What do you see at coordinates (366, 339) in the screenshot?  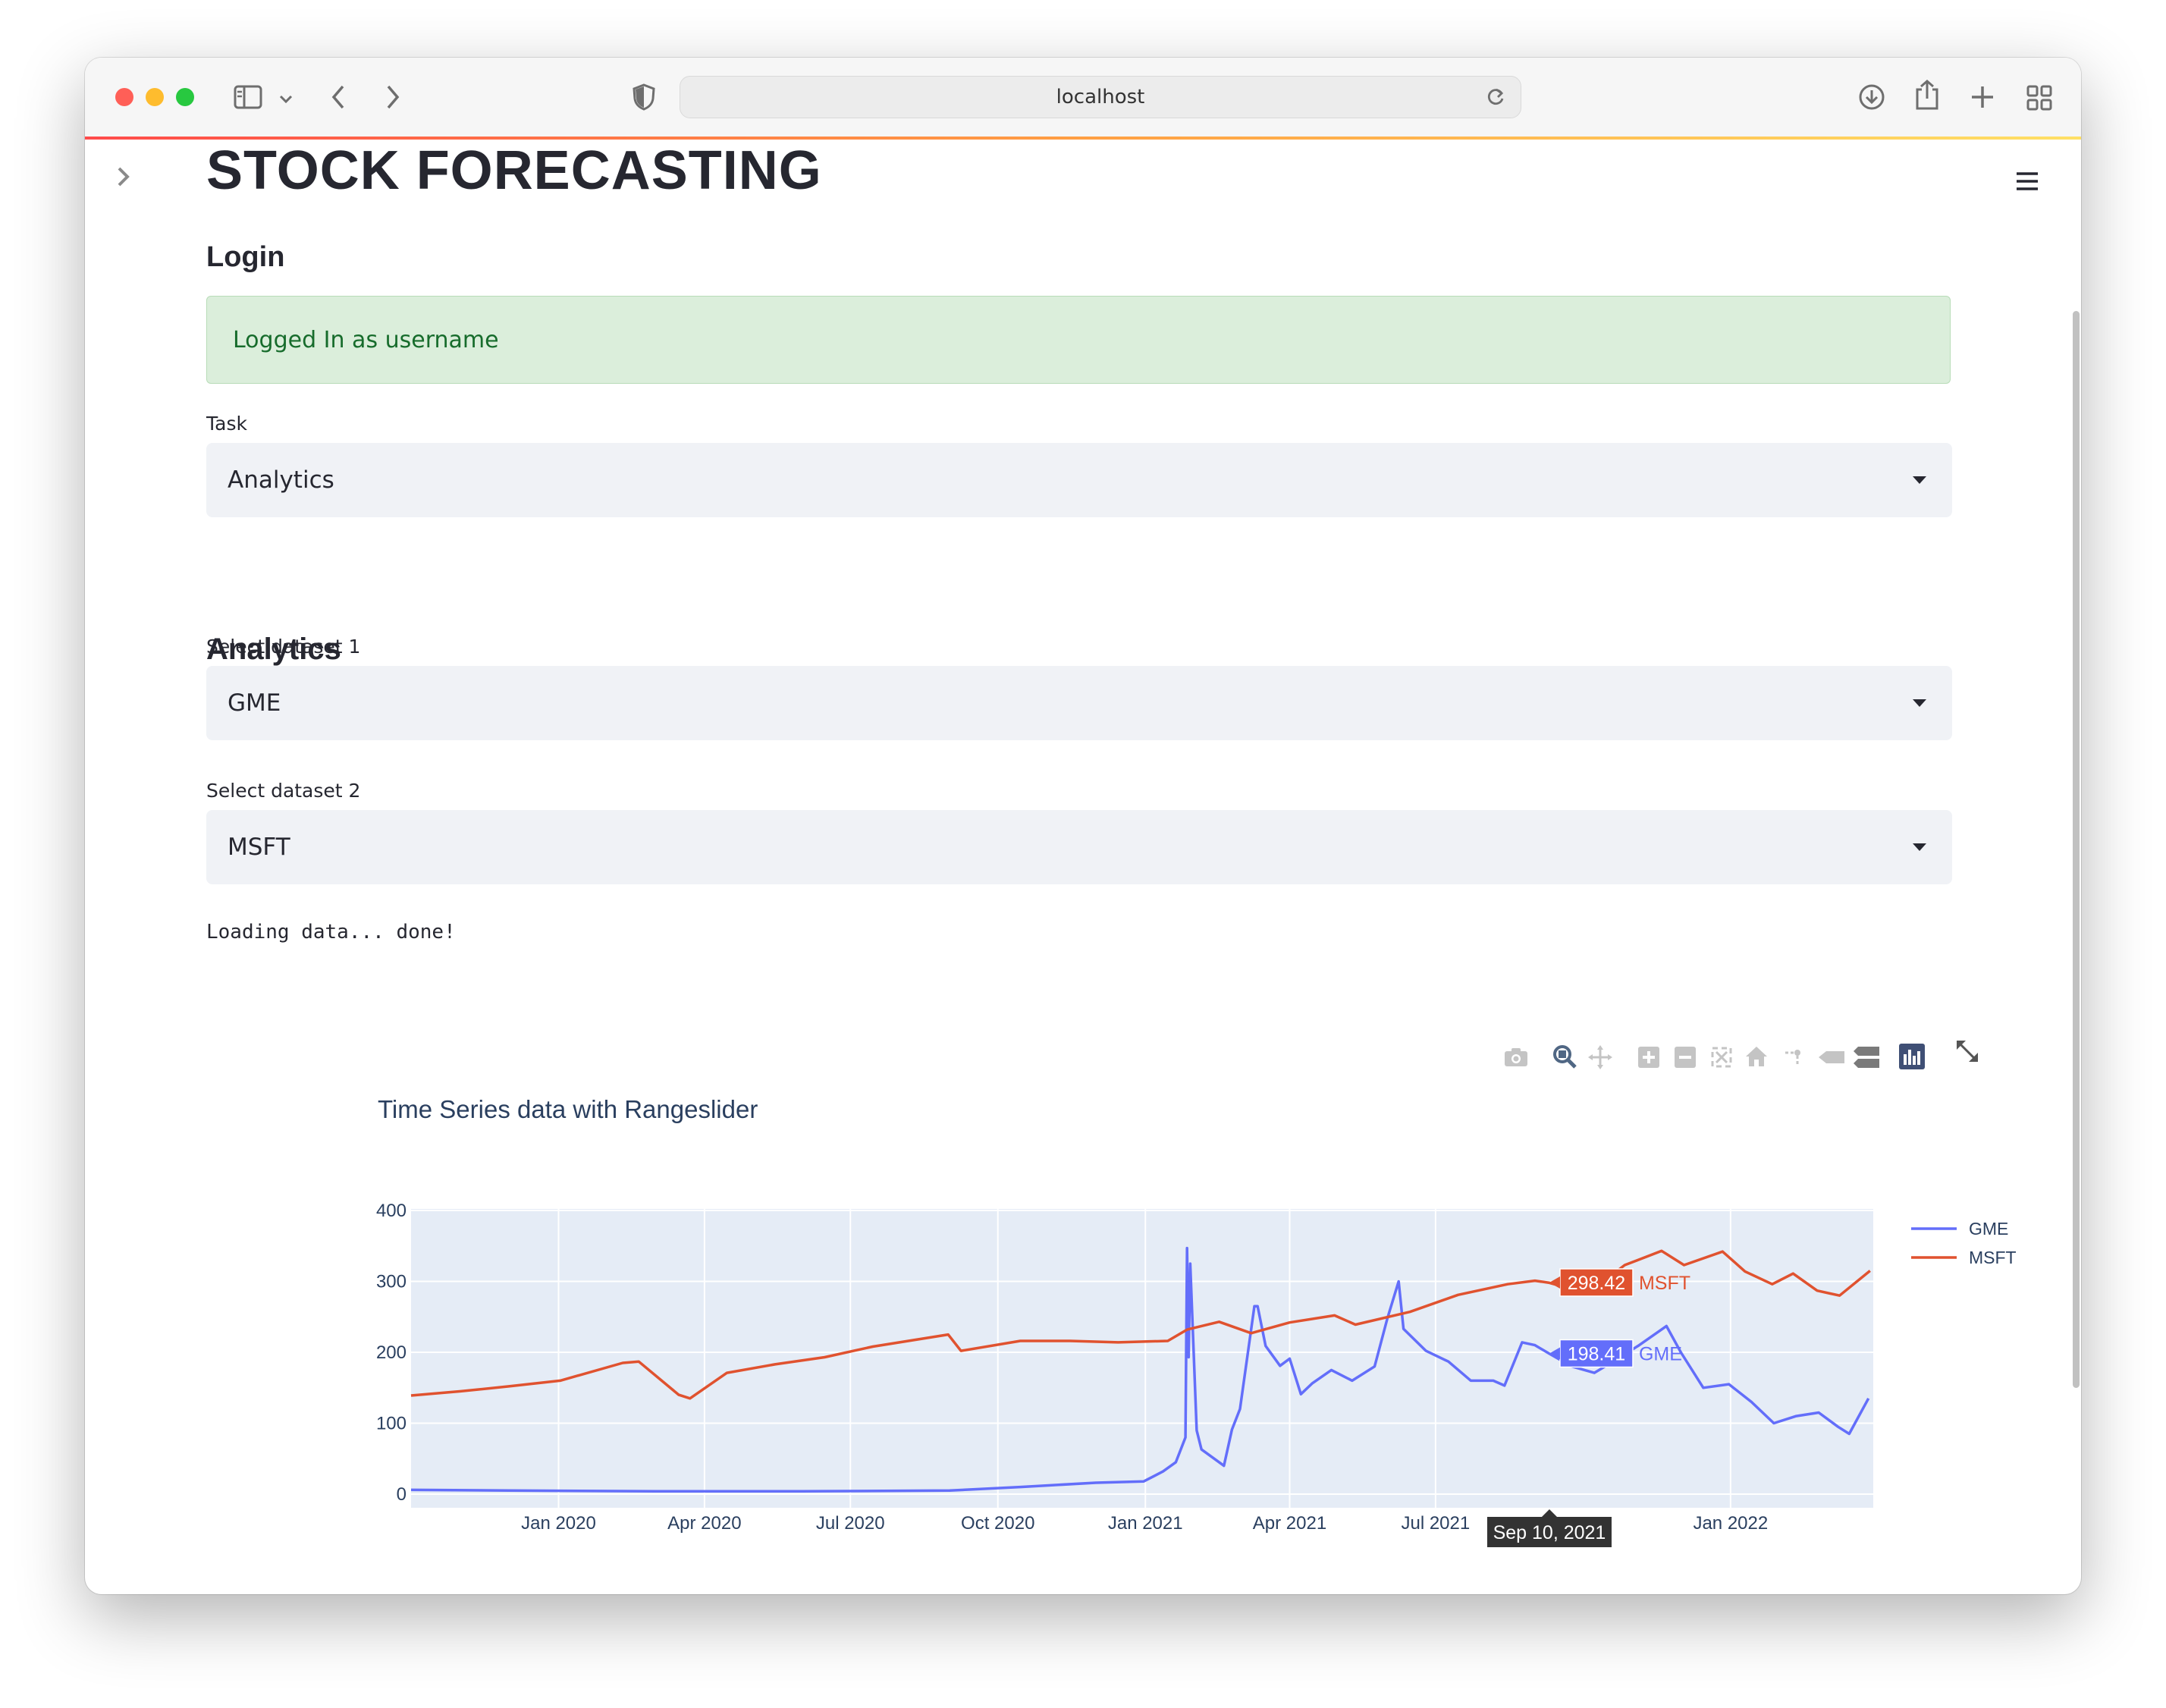 I see `login-status-text: Logged In as username` at bounding box center [366, 339].